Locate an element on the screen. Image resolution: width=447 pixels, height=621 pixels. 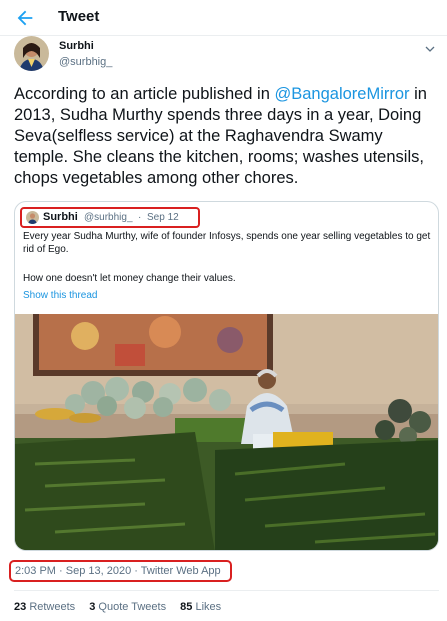
author-name: Surbhi is located at coordinates (76, 46).